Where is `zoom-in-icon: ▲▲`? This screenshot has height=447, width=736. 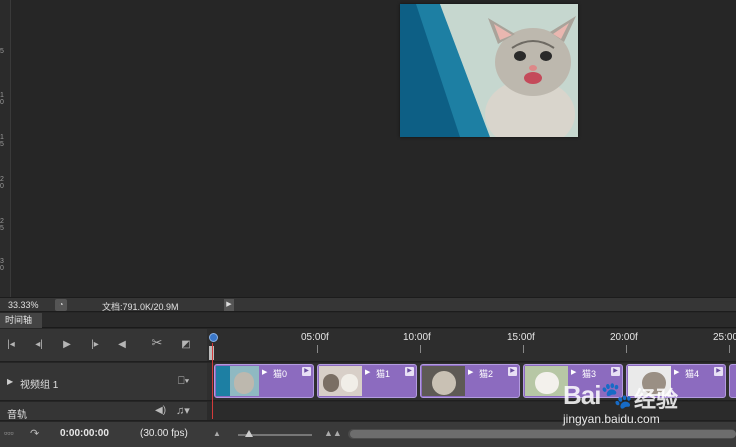 zoom-in-icon: ▲▲ is located at coordinates (333, 433).